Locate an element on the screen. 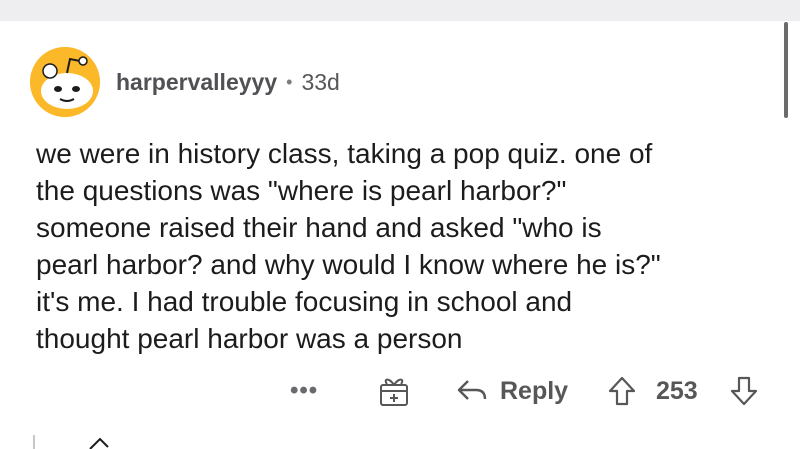  next-comment-thread-indicator is located at coordinates (71, 442).